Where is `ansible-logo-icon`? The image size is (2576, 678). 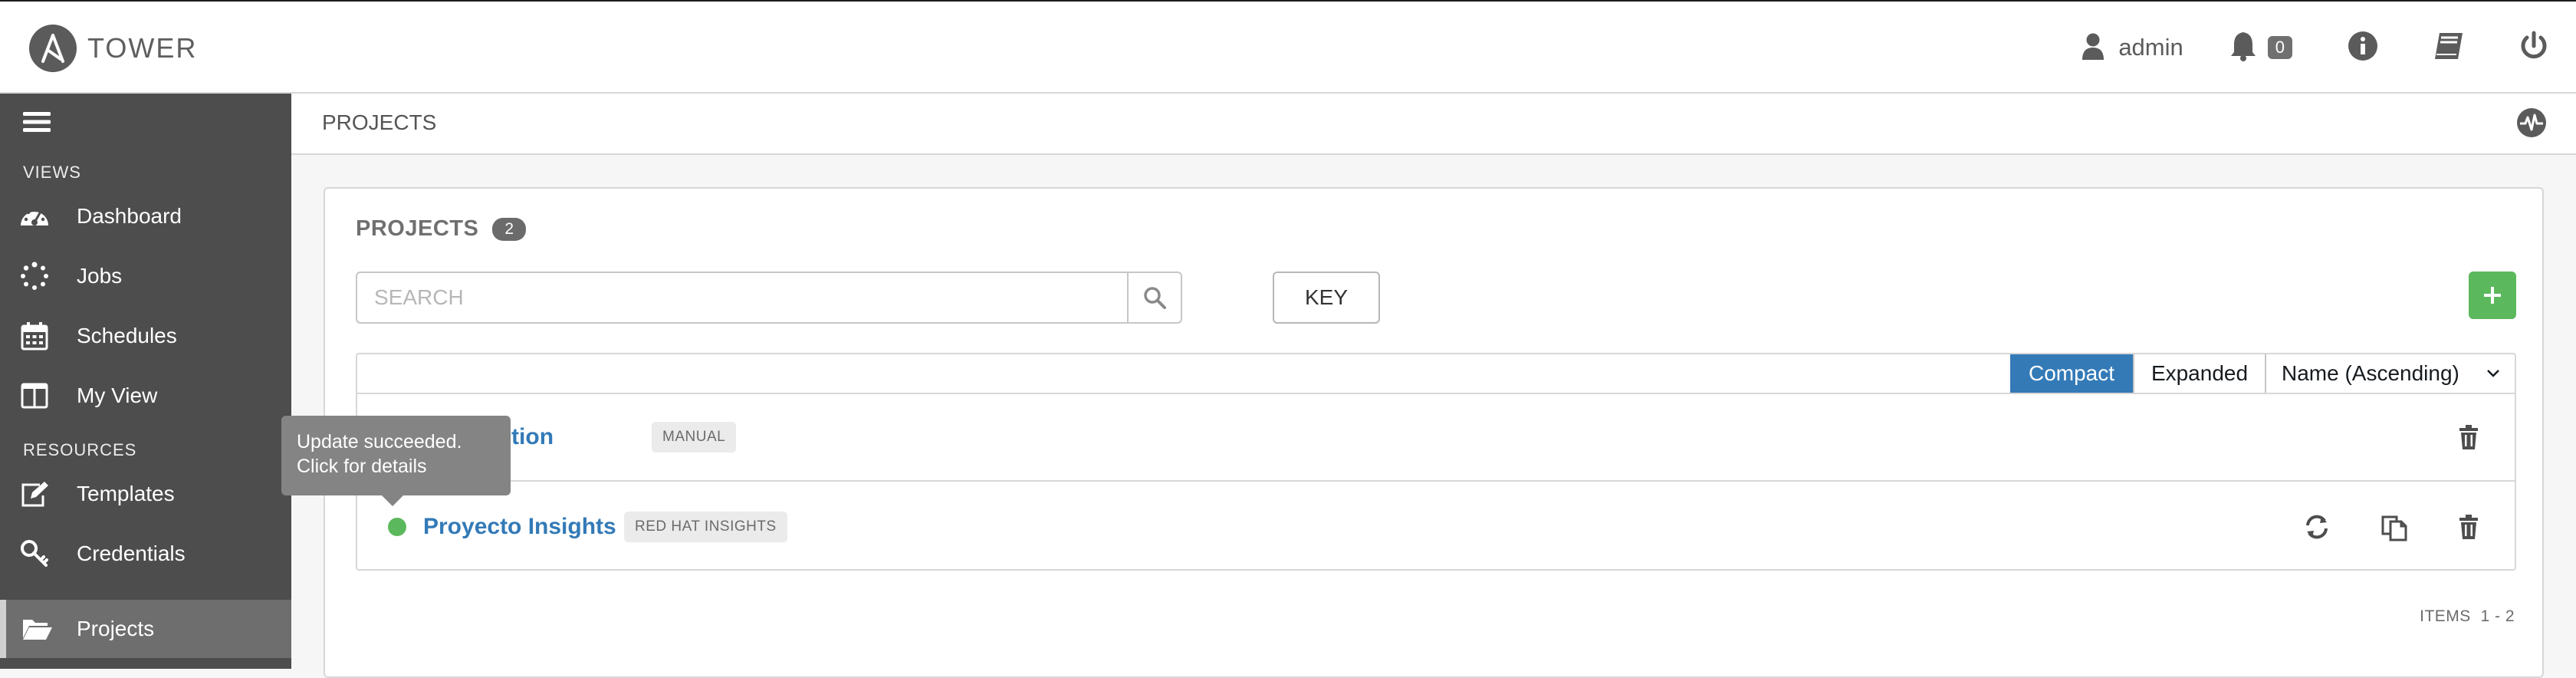 ansible-logo-icon is located at coordinates (53, 48).